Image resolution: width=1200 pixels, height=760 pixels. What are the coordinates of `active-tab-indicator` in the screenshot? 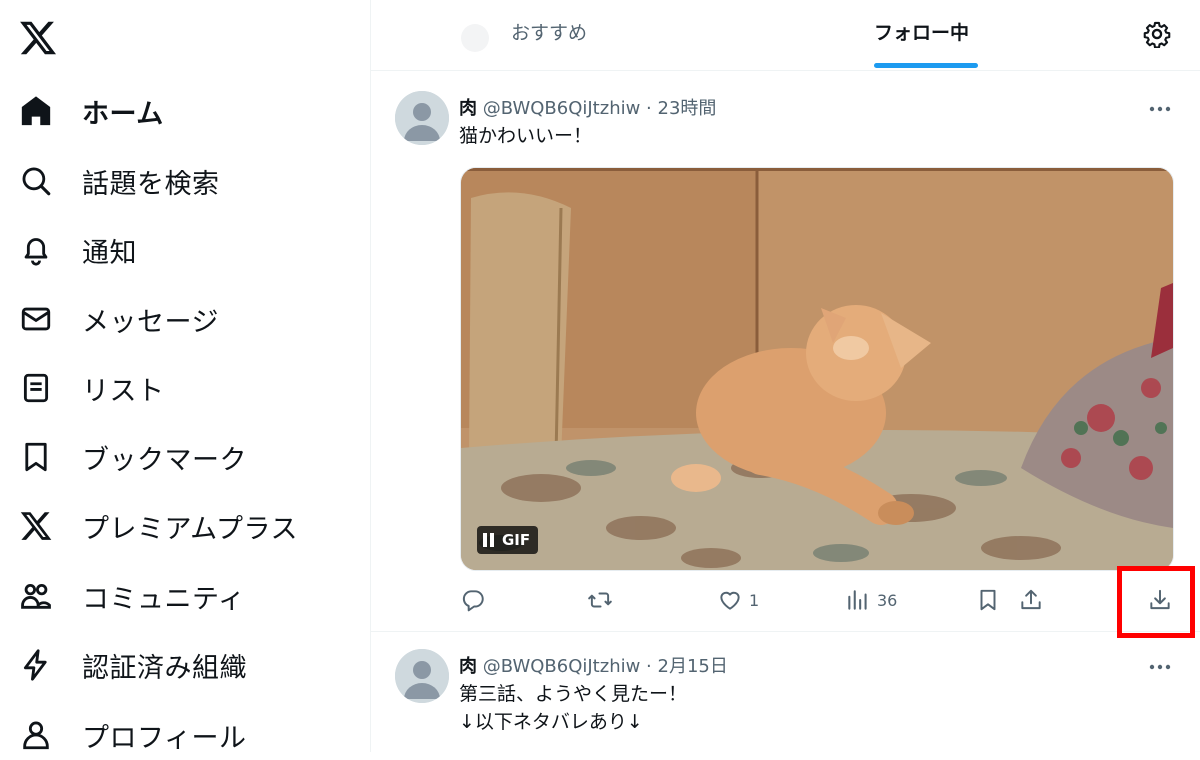 It's located at (926, 65).